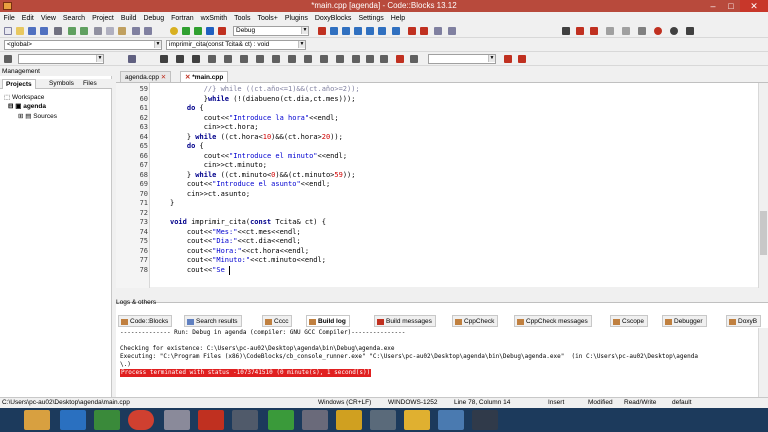  What do you see at coordinates (763, 185) in the screenshot?
I see `editor-scrollbar` at bounding box center [763, 185].